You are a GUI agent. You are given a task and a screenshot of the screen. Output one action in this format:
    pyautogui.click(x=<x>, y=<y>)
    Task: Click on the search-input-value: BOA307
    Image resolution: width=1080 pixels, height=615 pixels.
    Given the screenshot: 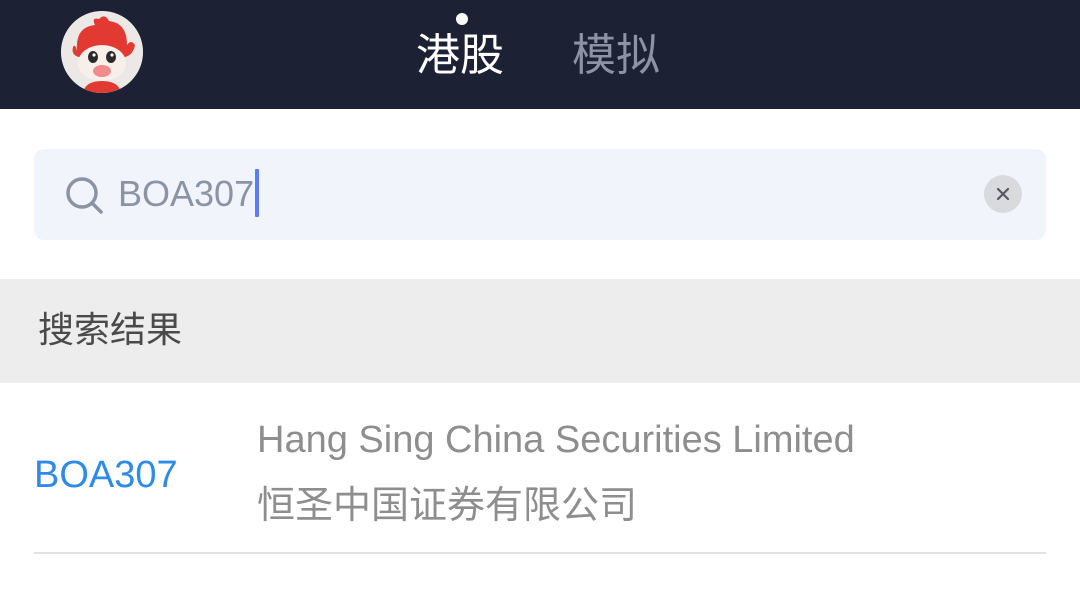 What is the action you would take?
    pyautogui.click(x=186, y=193)
    